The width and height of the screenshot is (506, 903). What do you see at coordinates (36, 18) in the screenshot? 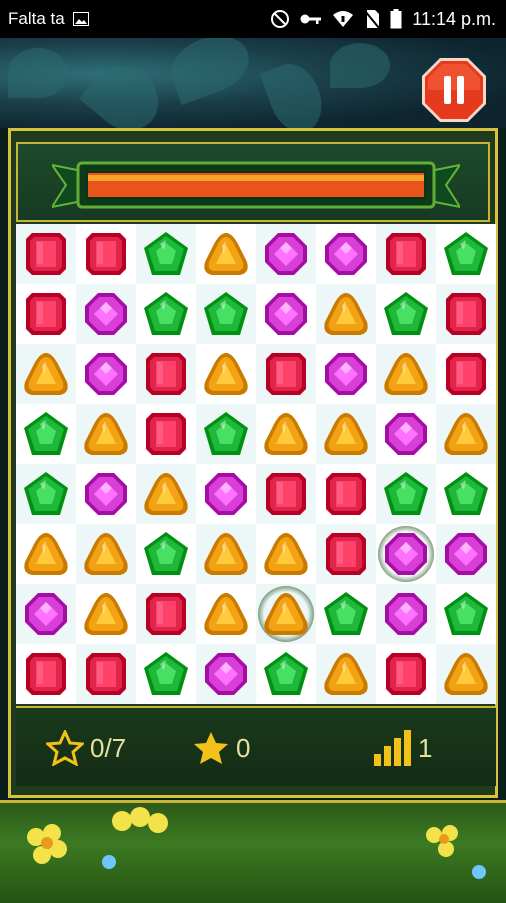
I see `notification-text: Falta ta` at bounding box center [36, 18].